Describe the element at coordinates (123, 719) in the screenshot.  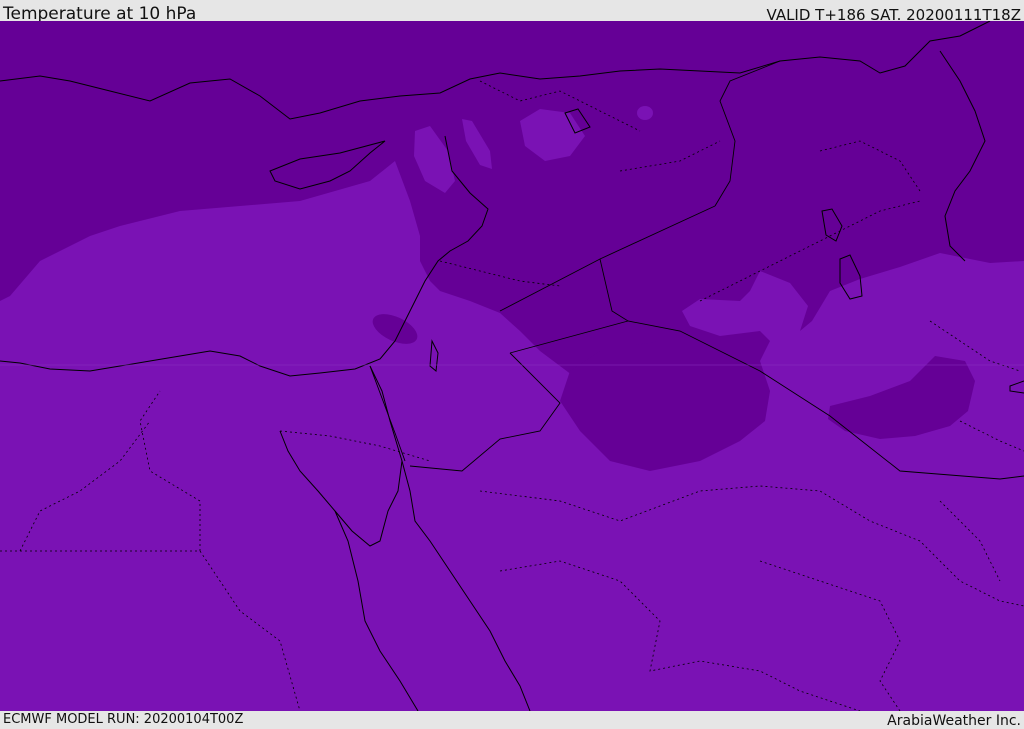
I see `model-run-label: ECMWF MODEL RUN: 20200104T00Z` at that location.